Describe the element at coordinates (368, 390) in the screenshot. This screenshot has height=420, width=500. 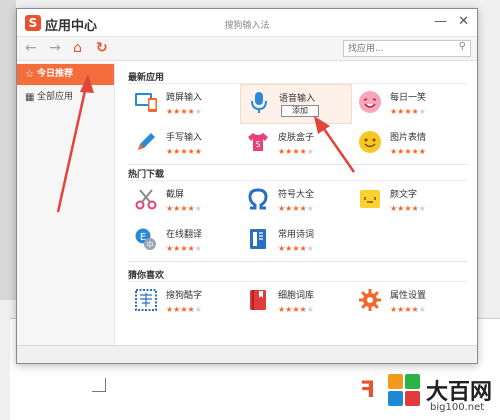
I see `watermark-flag-icon: ꟻ` at that location.